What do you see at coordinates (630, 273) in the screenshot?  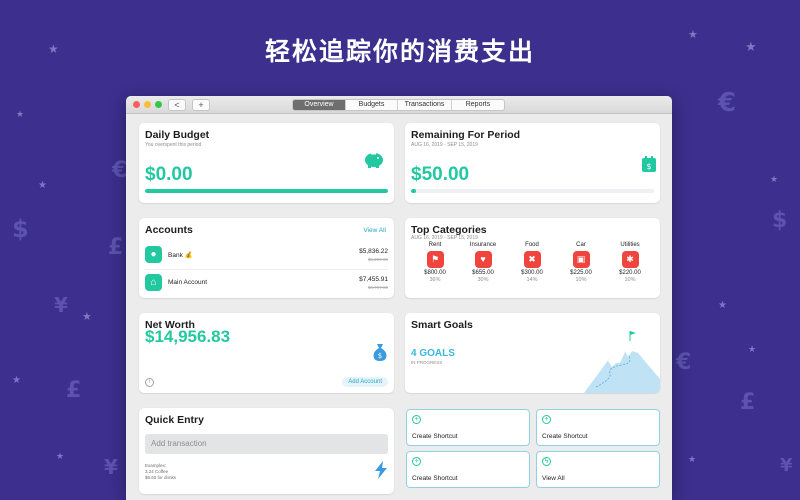 I see `category-amount: $220.00` at bounding box center [630, 273].